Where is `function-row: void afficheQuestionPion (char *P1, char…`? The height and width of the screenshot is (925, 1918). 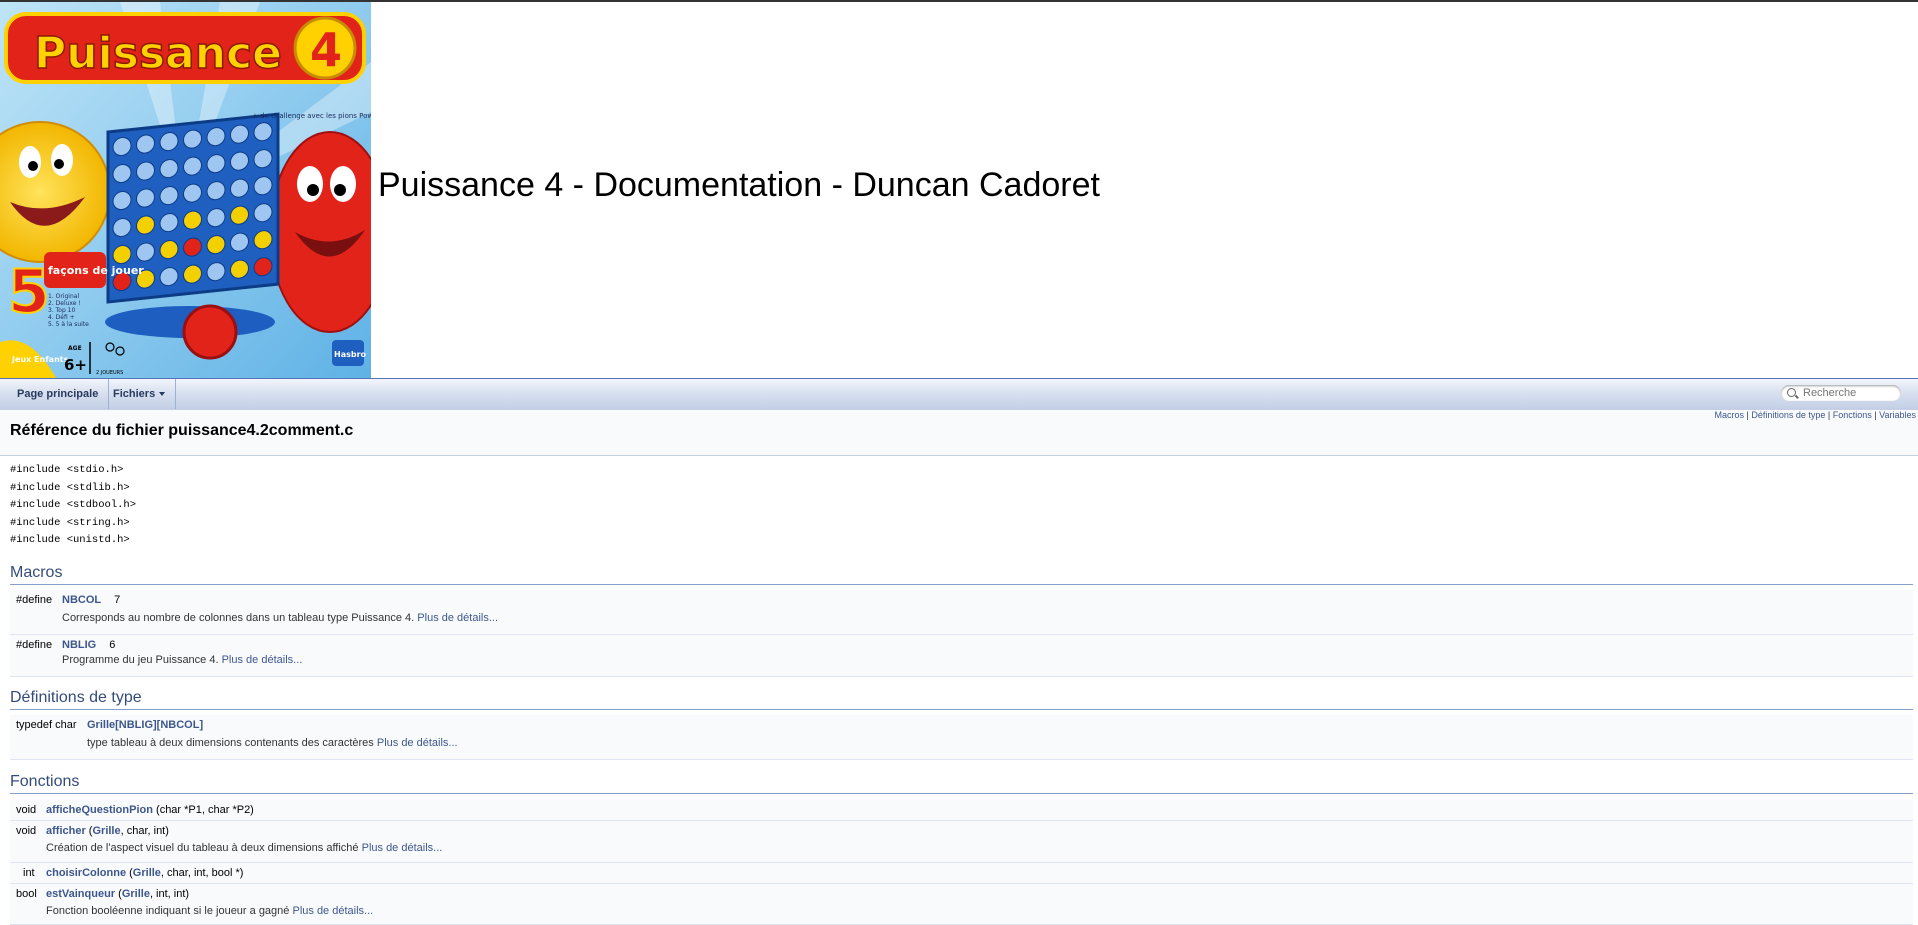 function-row: void afficheQuestionPion (char *P1, char… is located at coordinates (961, 810).